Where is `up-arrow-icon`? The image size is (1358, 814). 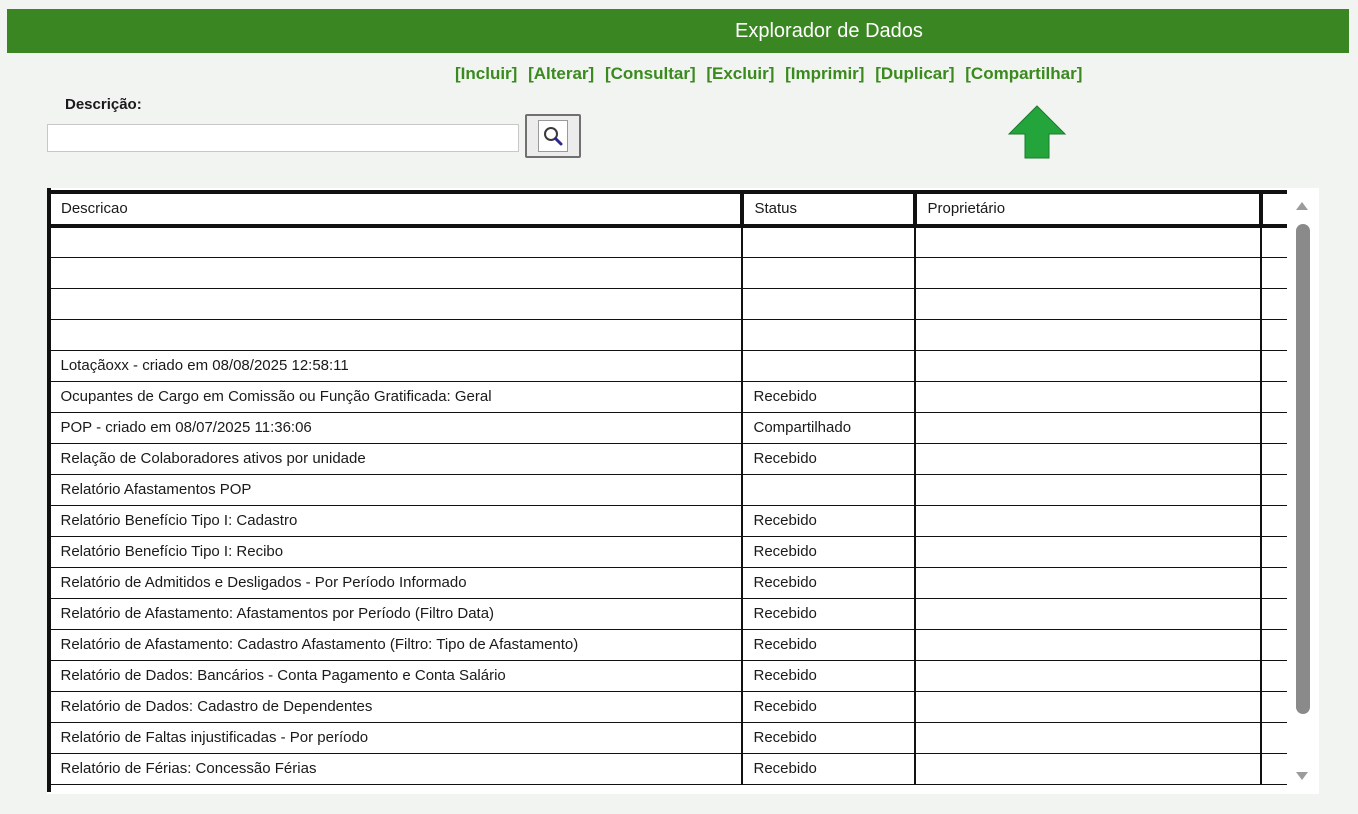
up-arrow-icon is located at coordinates (1037, 132).